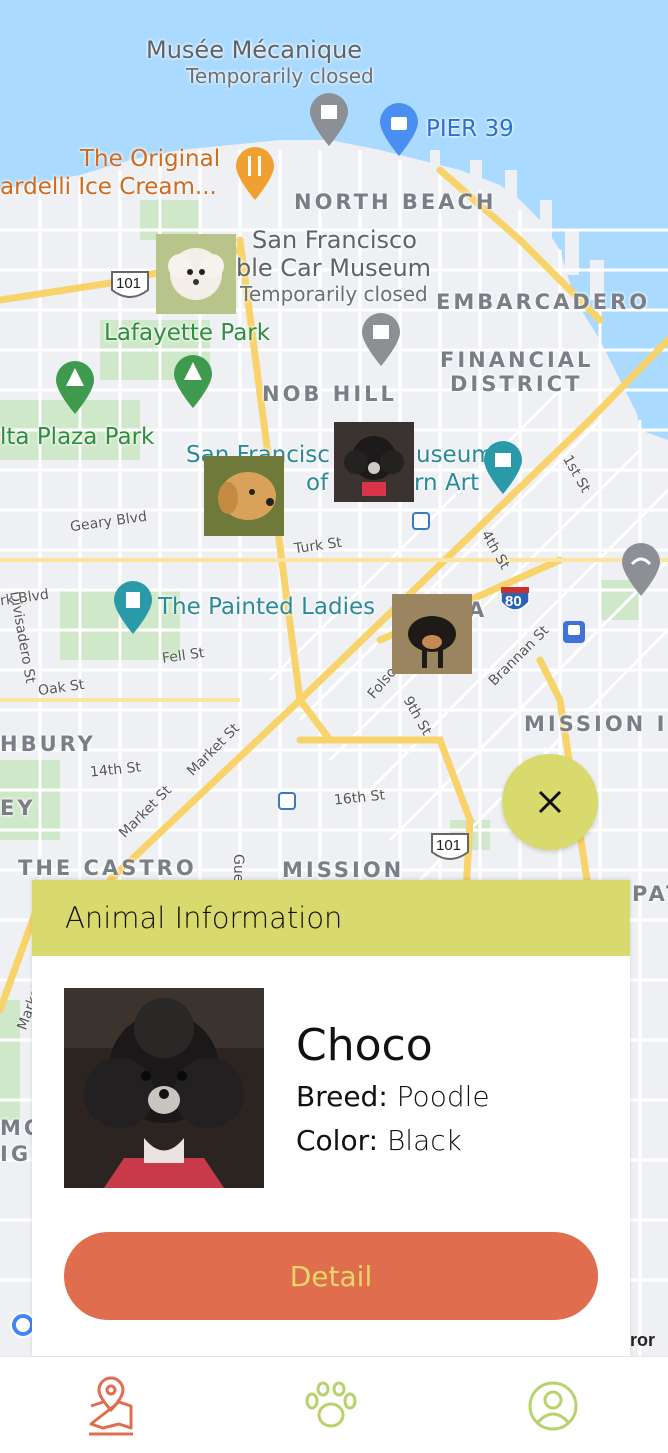 This screenshot has height=1453, width=668. I want to click on dog-marker-golden-retriever, so click(244, 496).